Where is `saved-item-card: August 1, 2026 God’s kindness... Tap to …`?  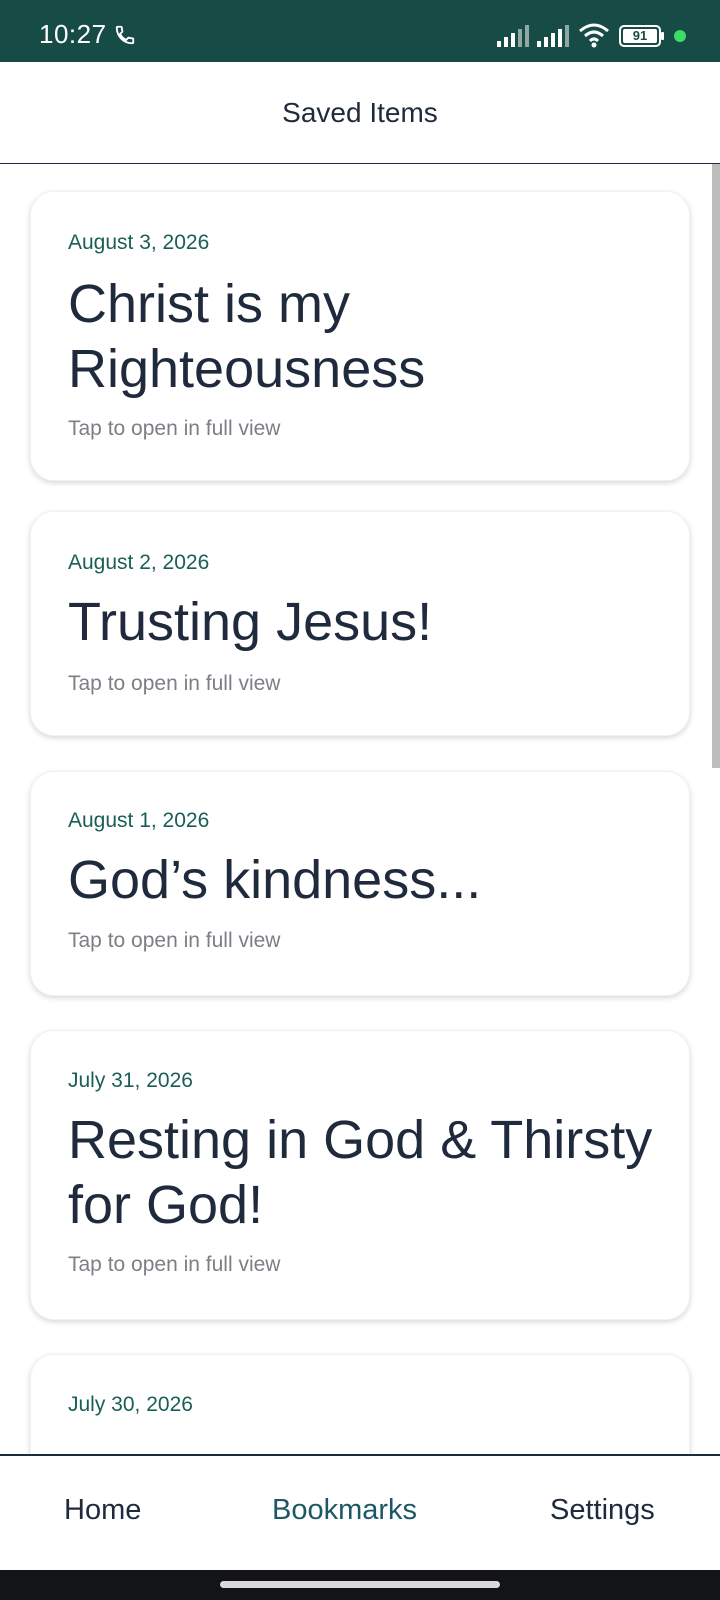 saved-item-card: August 1, 2026 God’s kindness... Tap to … is located at coordinates (360, 883).